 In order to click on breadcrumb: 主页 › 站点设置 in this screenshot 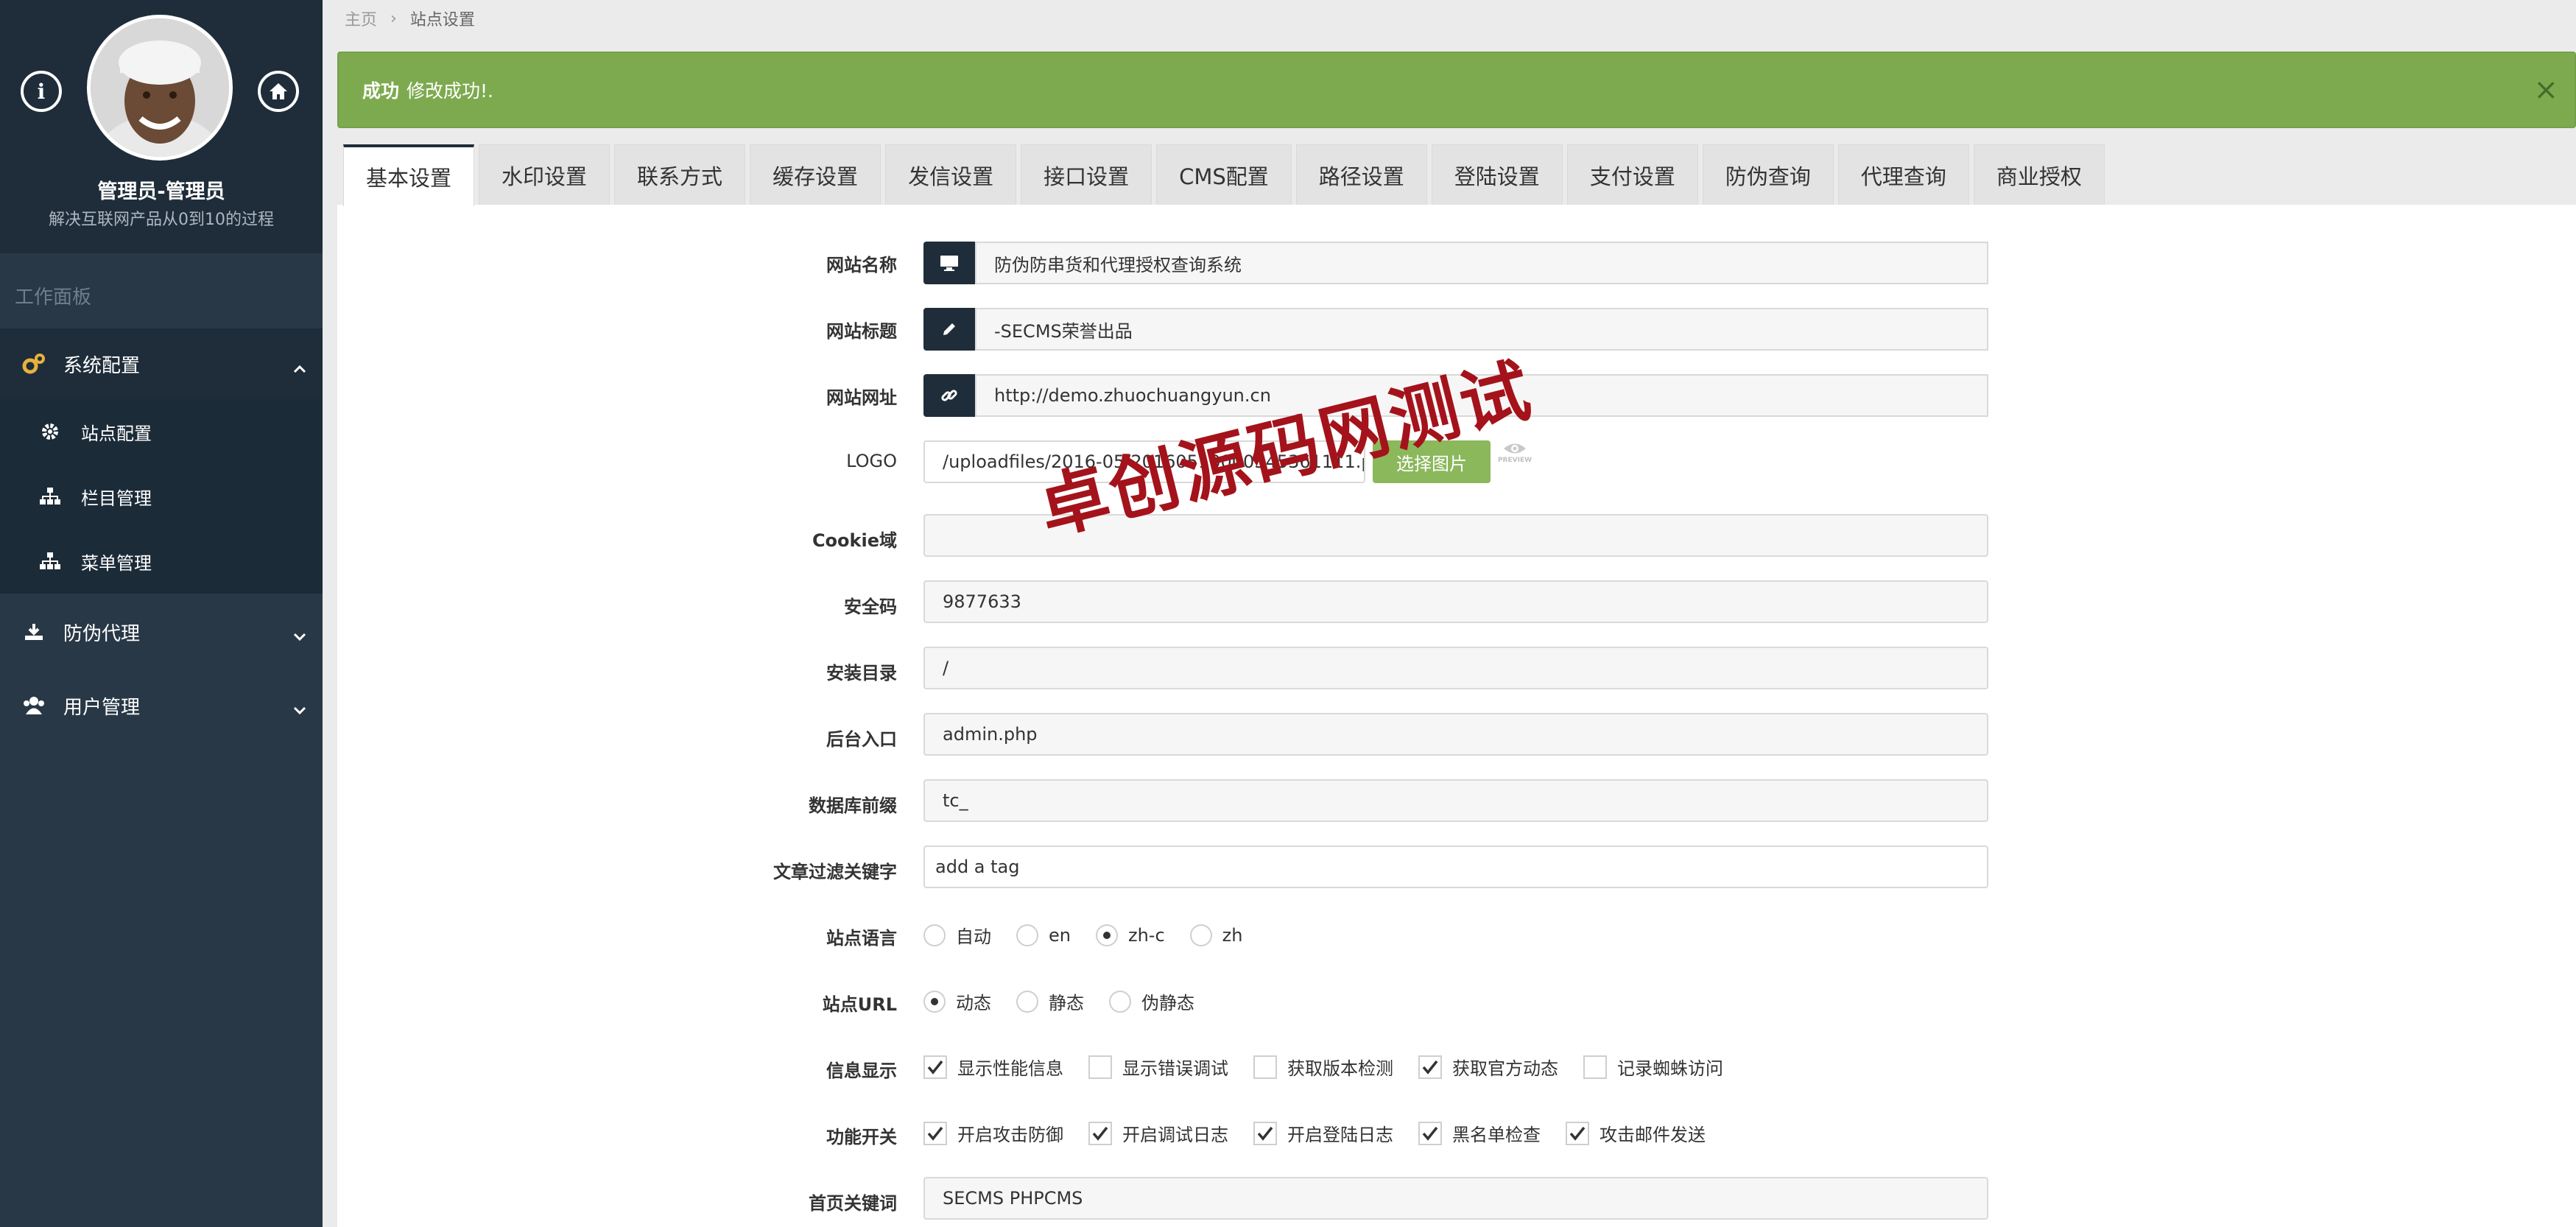, I will do `click(1449, 18)`.